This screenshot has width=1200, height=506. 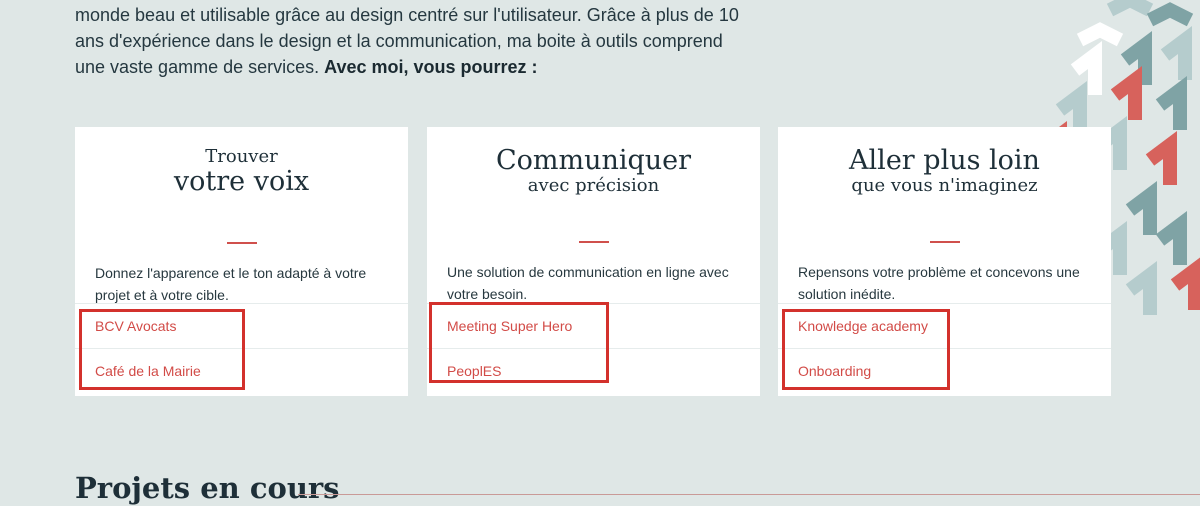 I want to click on card-title-bottom: que vous n'imaginez, so click(x=944, y=185).